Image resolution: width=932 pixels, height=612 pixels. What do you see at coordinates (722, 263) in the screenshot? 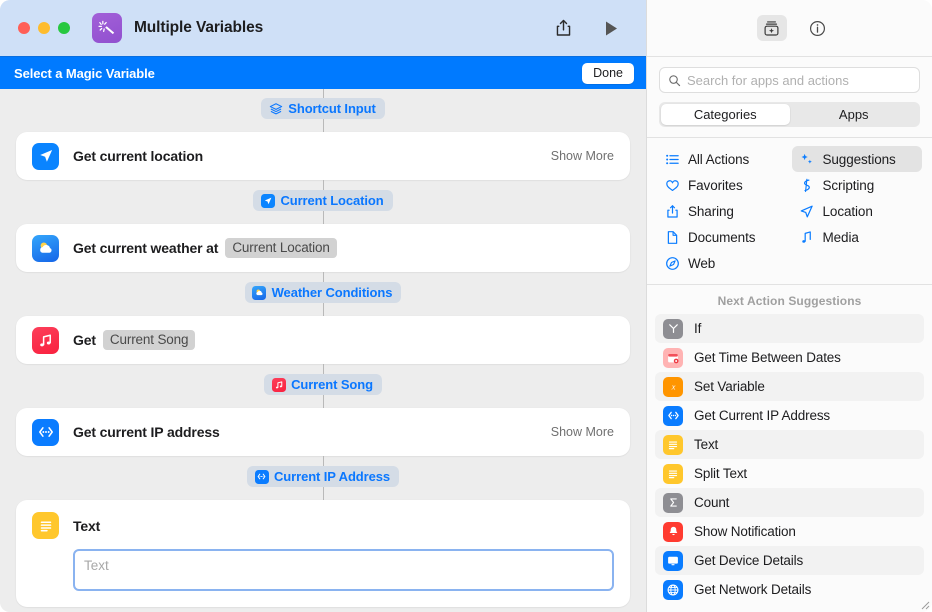
I see `category-item-web: Web` at bounding box center [722, 263].